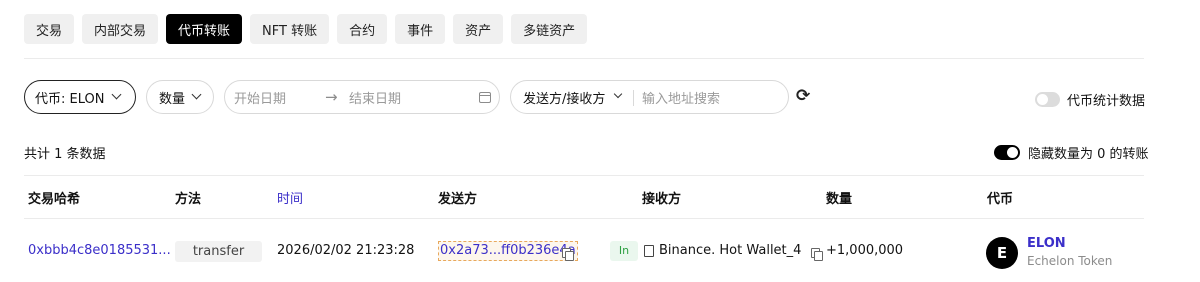 Image resolution: width=1200 pixels, height=282 pixels. What do you see at coordinates (188, 199) in the screenshot?
I see `column-header-method: 方法` at bounding box center [188, 199].